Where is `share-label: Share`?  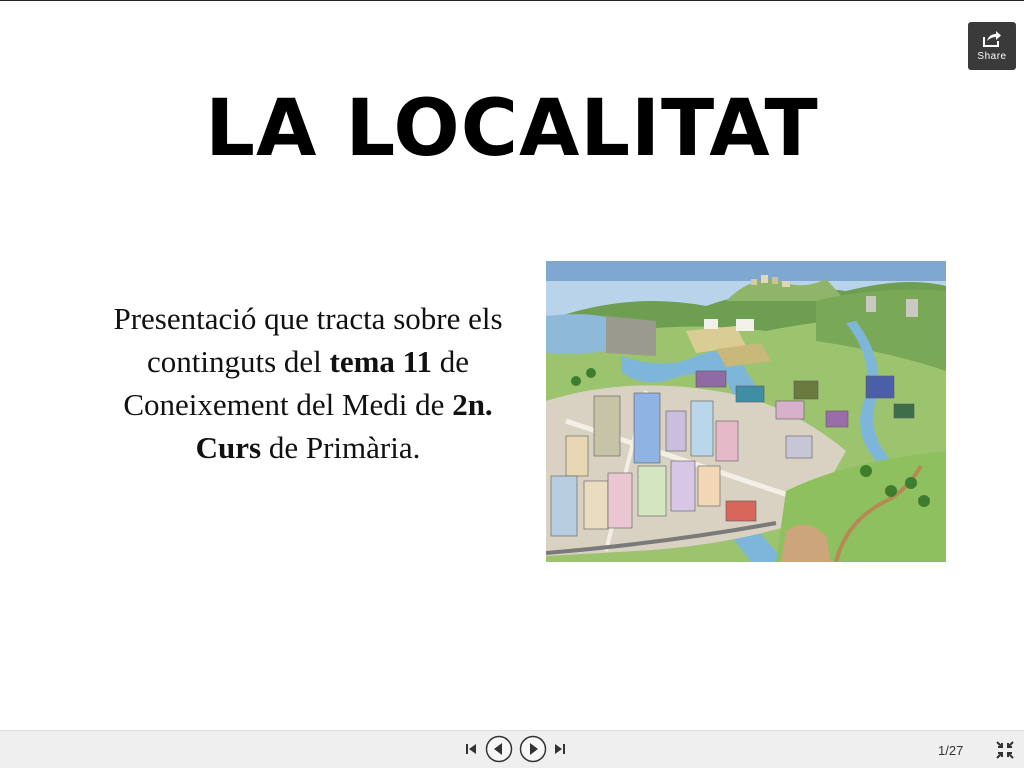 share-label: Share is located at coordinates (992, 56).